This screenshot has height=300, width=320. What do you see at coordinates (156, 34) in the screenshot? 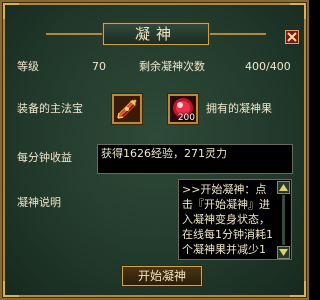
I see `dialog-title: 凝神` at bounding box center [156, 34].